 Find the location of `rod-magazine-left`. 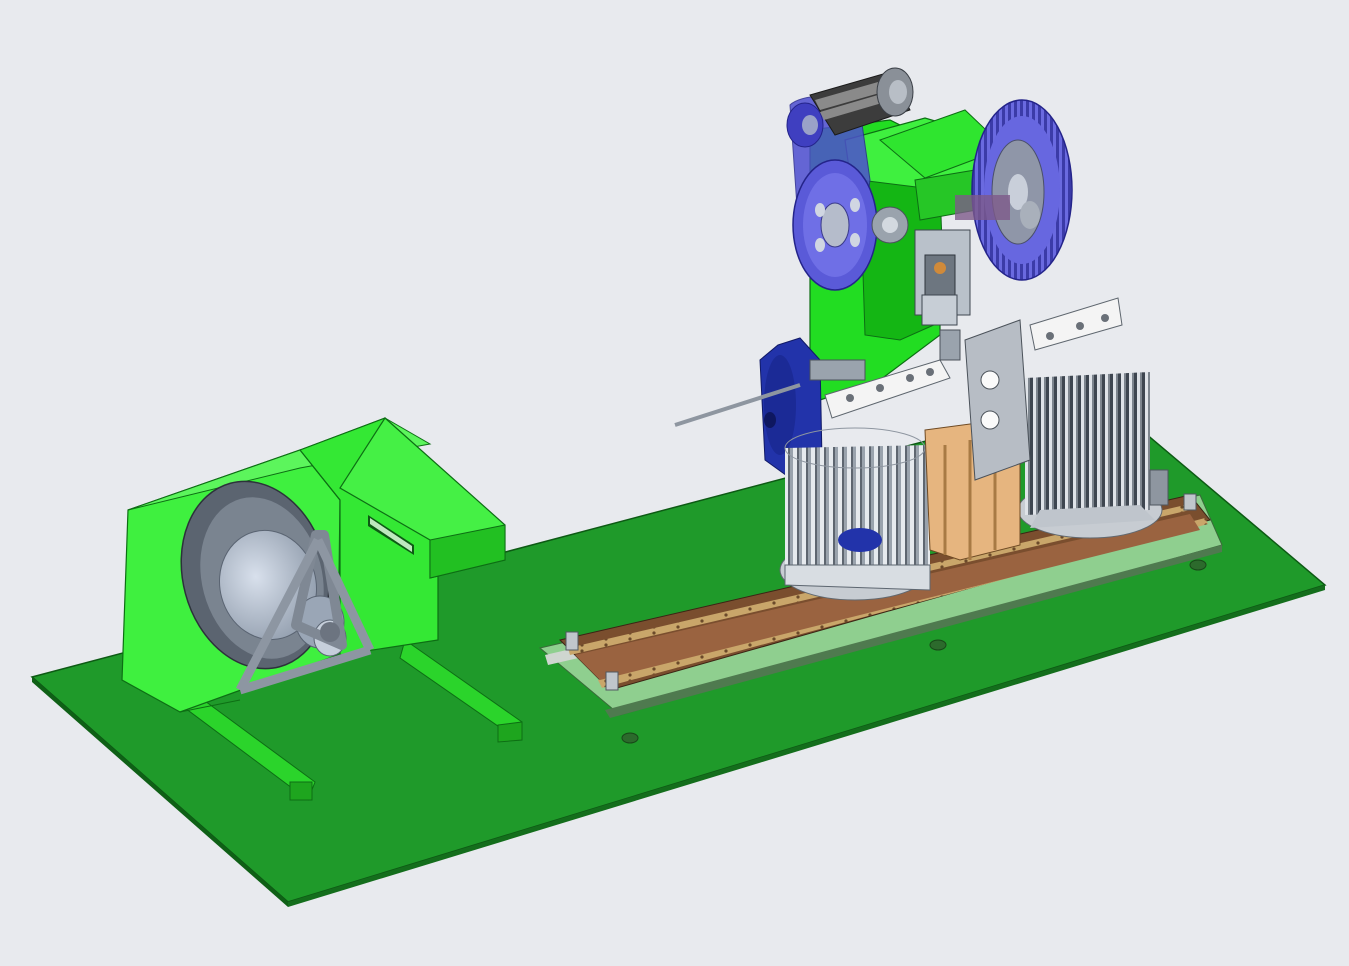

rod-magazine-left is located at coordinates (855, 514).